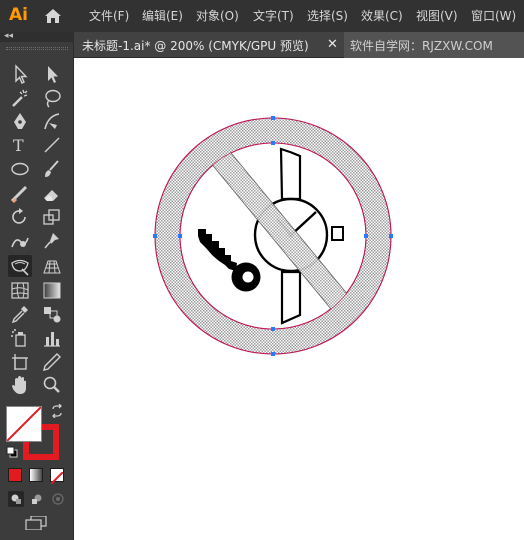 Image resolution: width=524 pixels, height=540 pixels. I want to click on fill-swatch, so click(24, 424).